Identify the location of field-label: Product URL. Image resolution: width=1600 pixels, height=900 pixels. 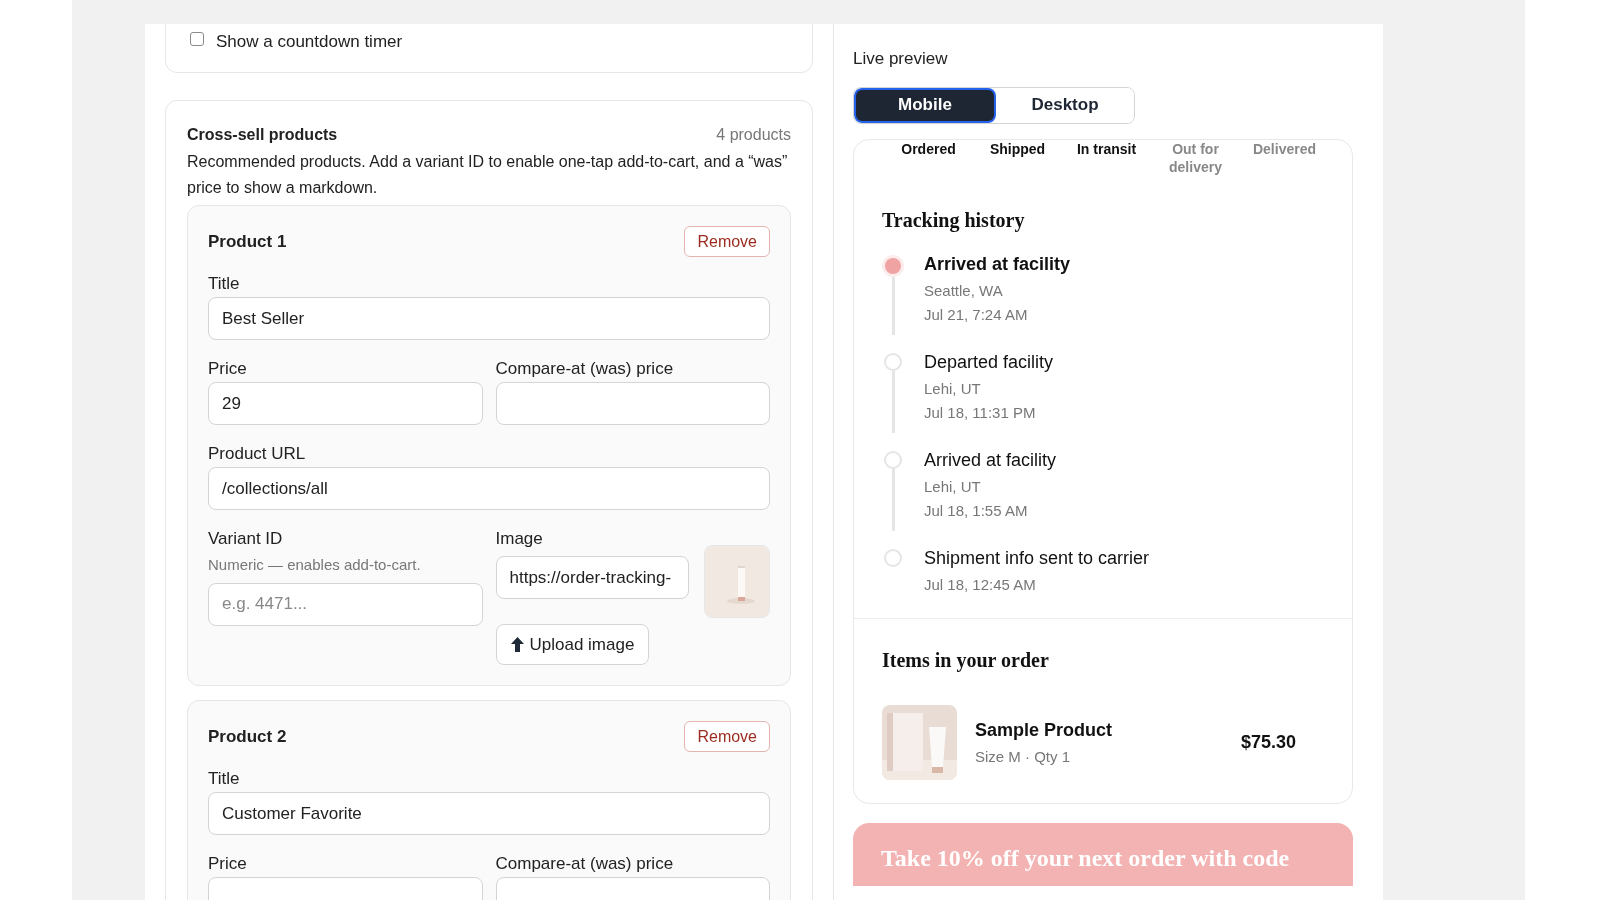
(257, 454).